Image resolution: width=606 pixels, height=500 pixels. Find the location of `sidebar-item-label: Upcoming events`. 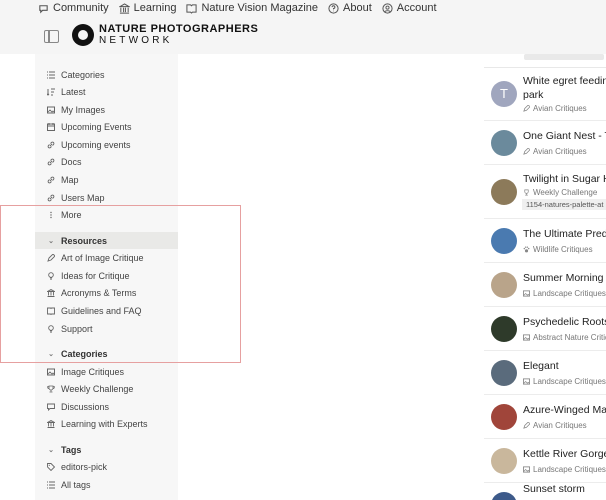

sidebar-item-label: Upcoming events is located at coordinates (96, 144).